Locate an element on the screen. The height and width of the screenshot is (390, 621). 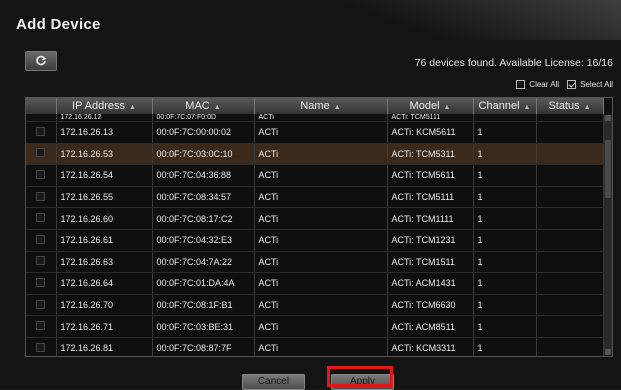
cell-ip: 172.16.26.61 is located at coordinates (104, 240).